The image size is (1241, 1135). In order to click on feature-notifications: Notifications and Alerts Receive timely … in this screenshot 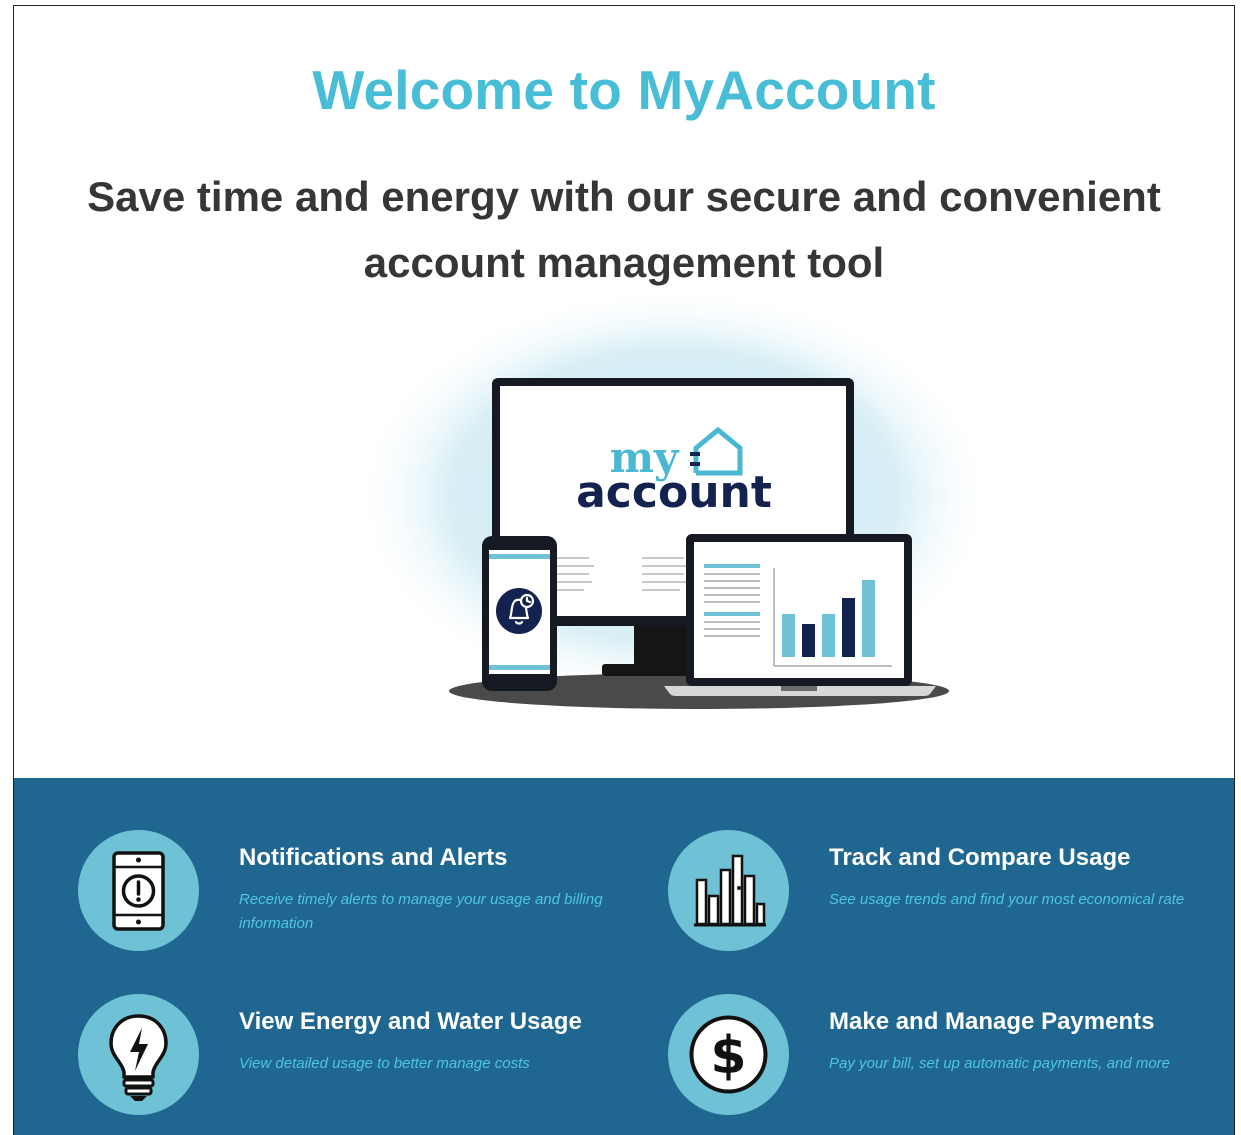, I will do `click(358, 900)`.